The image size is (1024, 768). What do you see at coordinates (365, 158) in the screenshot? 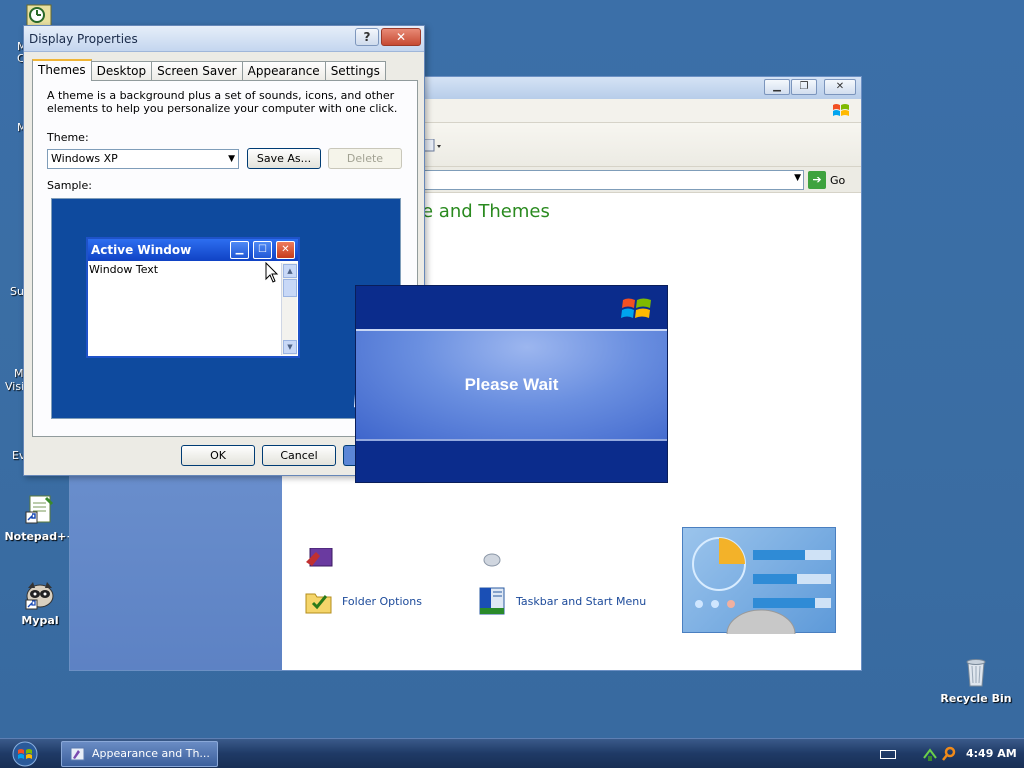
I see `delete-button: Delete` at bounding box center [365, 158].